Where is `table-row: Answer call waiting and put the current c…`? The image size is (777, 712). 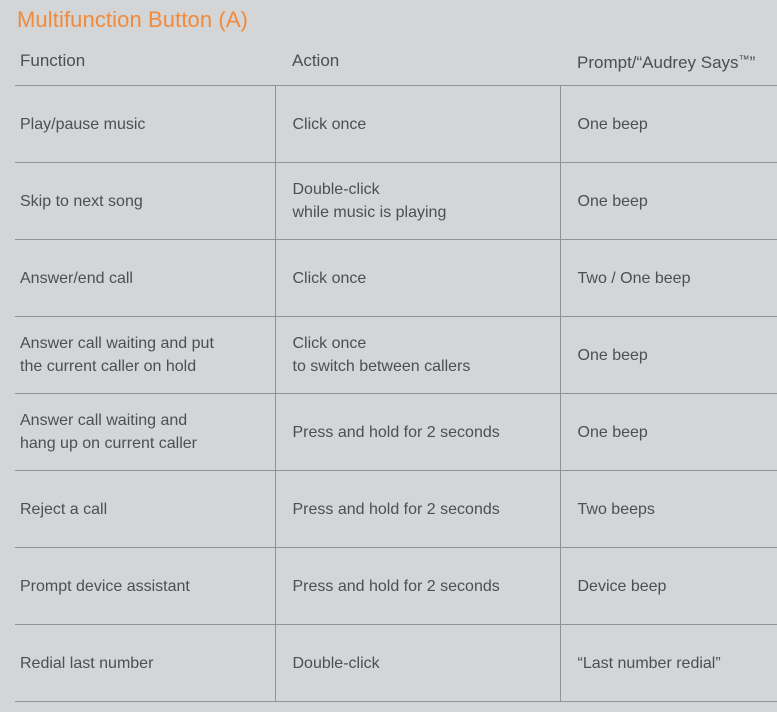
table-row: Answer call waiting and put the current c… is located at coordinates (396, 355).